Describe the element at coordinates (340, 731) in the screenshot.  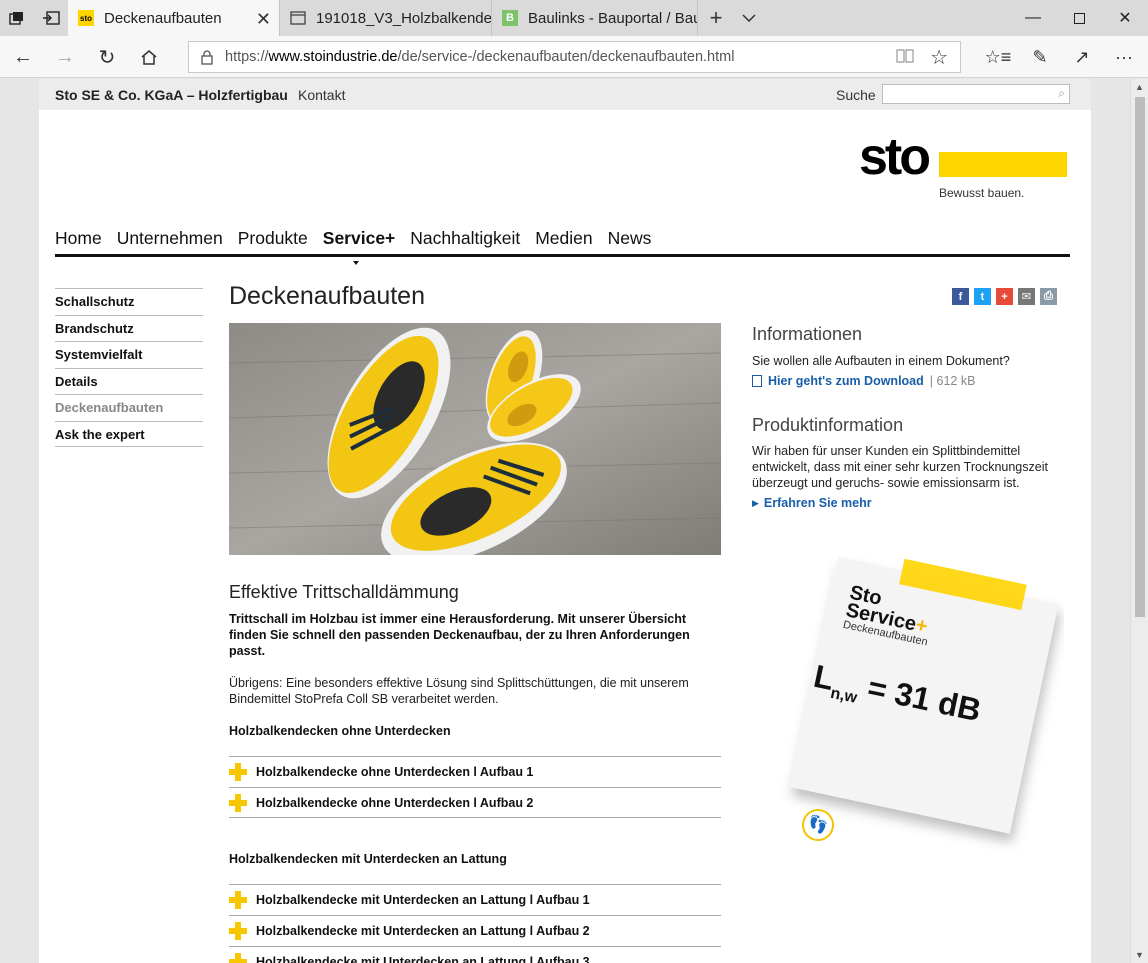
I see `group-title-ohne-unterdecken: Holzbalkendecken ohne Unterdecken` at that location.